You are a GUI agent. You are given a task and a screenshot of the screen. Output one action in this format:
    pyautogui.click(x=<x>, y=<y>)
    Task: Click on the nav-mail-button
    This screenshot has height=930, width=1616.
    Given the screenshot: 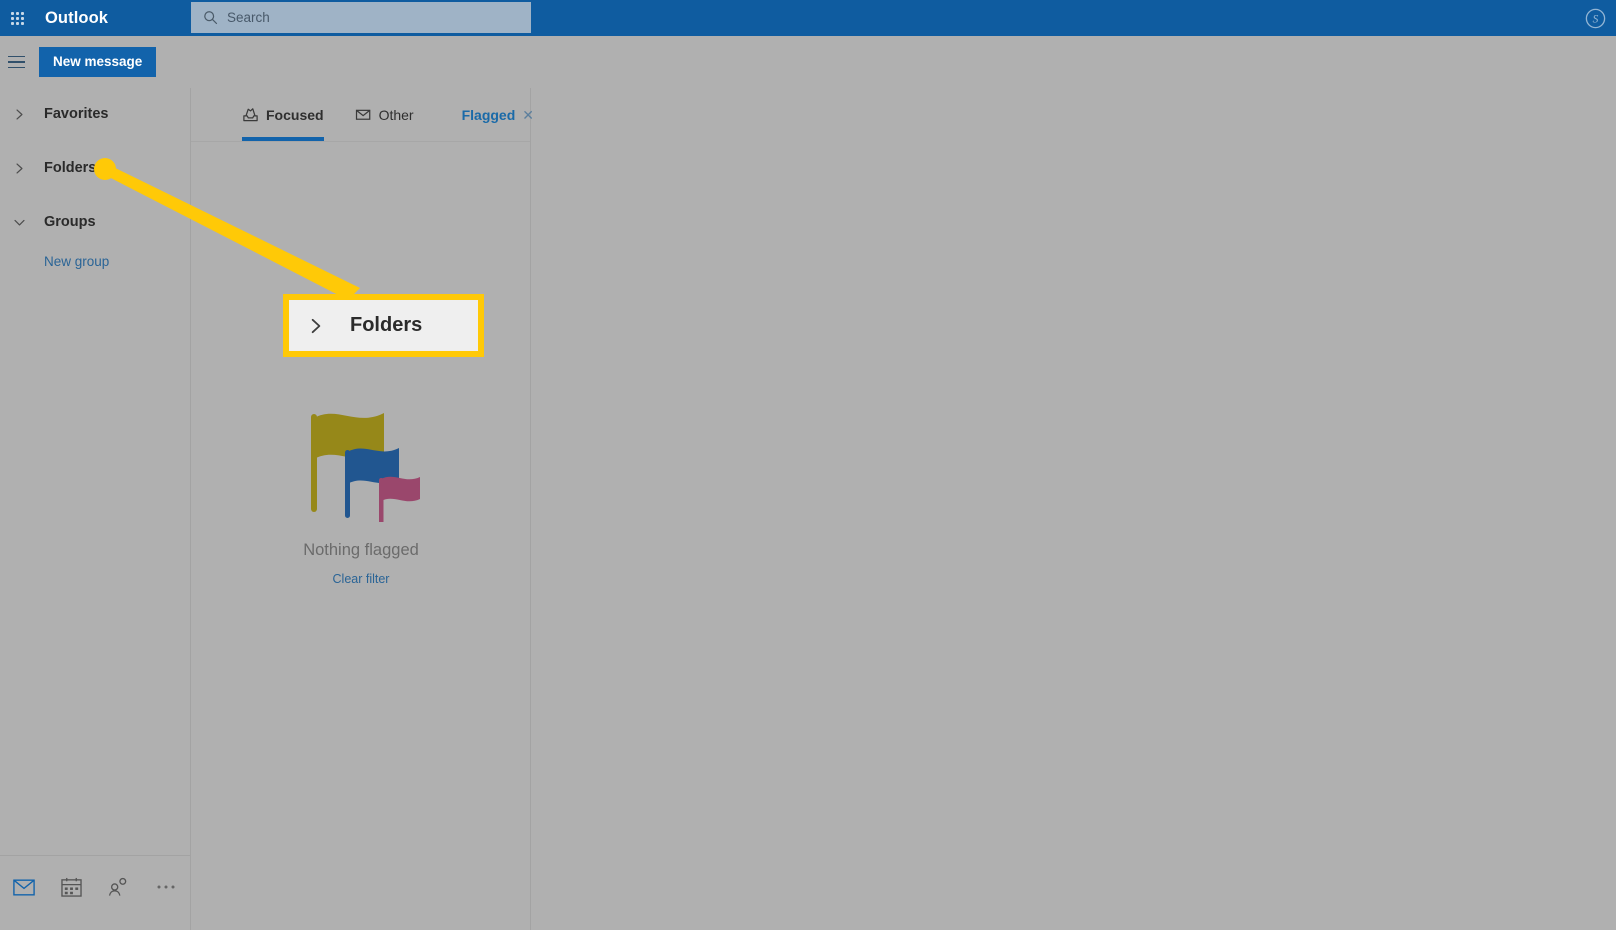 What is the action you would take?
    pyautogui.click(x=24, y=887)
    